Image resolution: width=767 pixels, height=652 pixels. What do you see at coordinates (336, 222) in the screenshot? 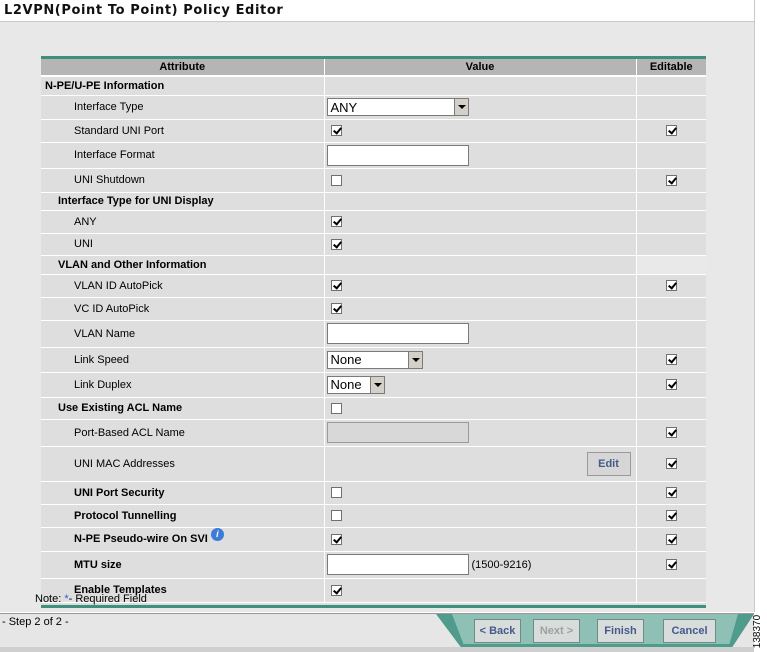
I see `any-checkbox` at bounding box center [336, 222].